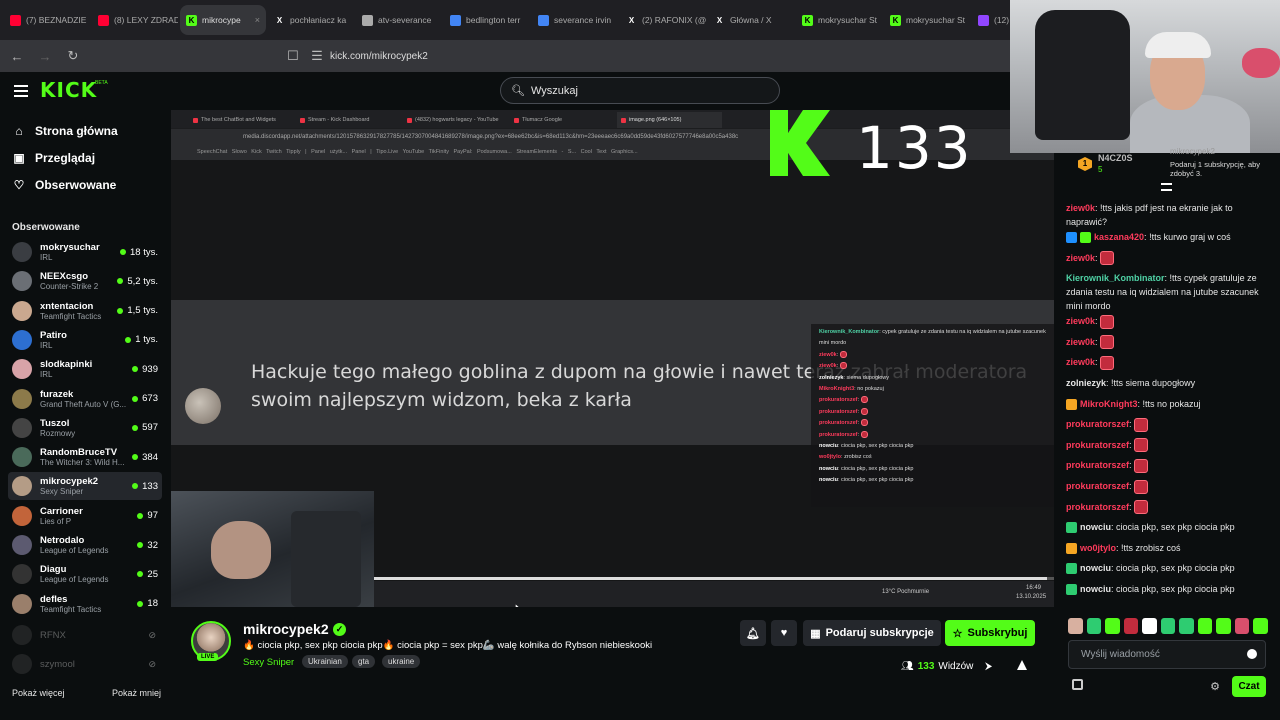 Image resolution: width=1280 pixels, height=720 pixels. Describe the element at coordinates (85, 664) in the screenshot. I see `offline-channel: szymool ⊘` at that location.